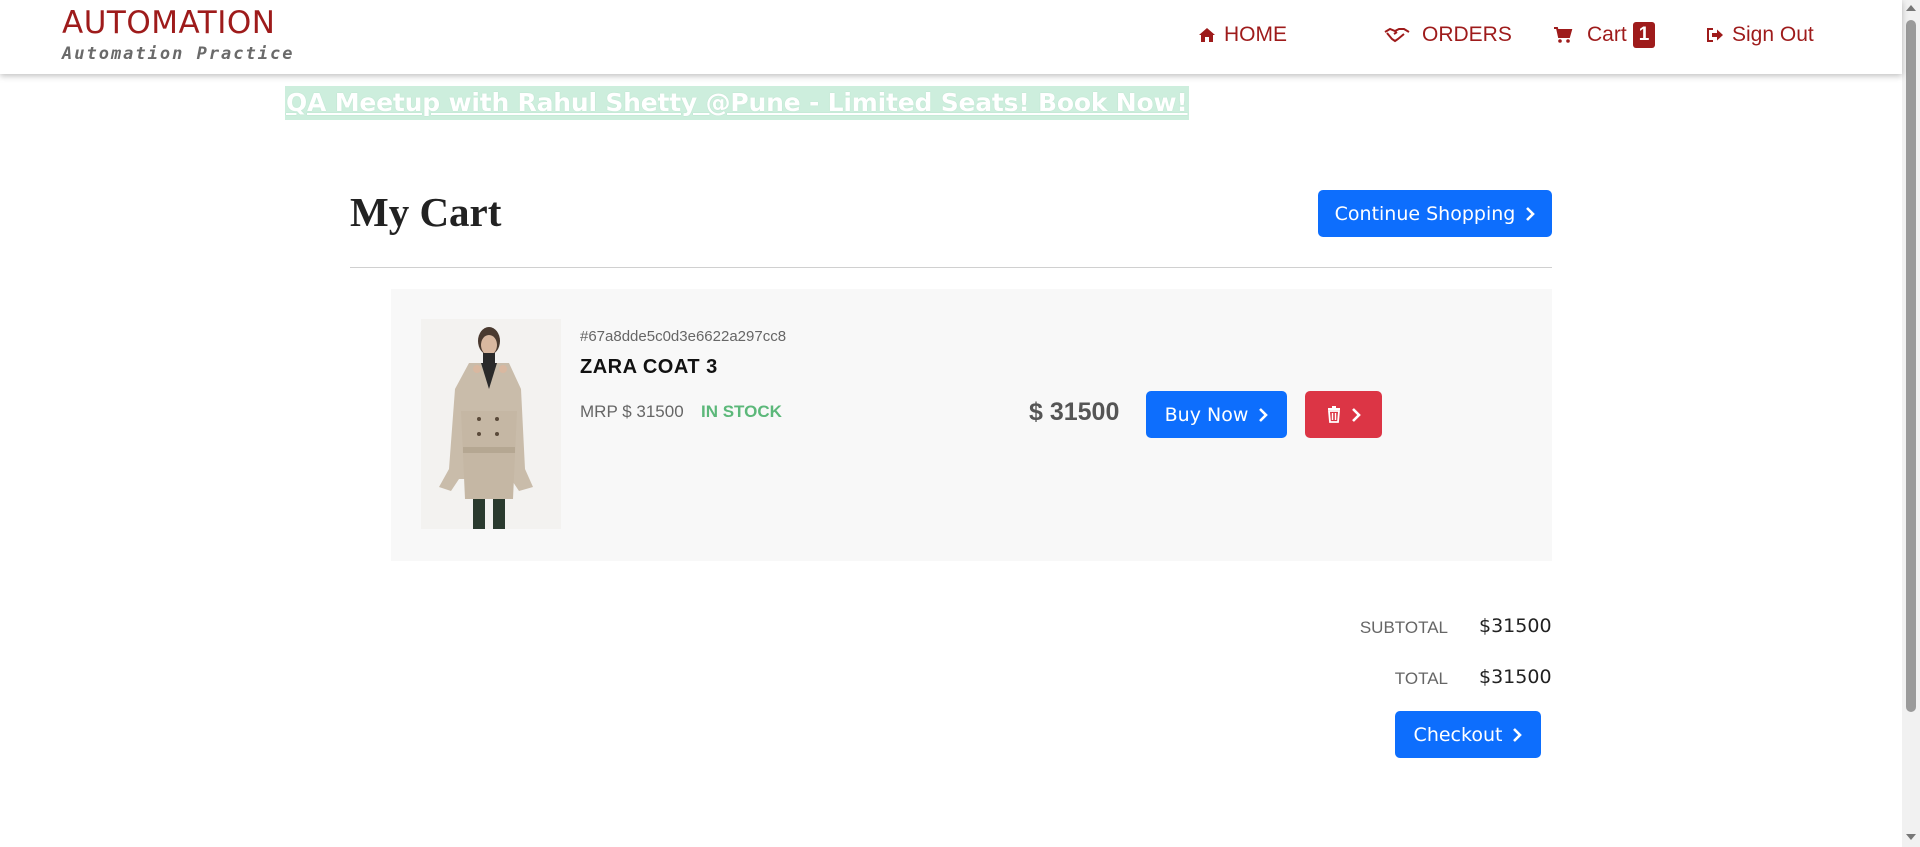  What do you see at coordinates (1773, 34) in the screenshot?
I see `nav-signout-label: Sign Out` at bounding box center [1773, 34].